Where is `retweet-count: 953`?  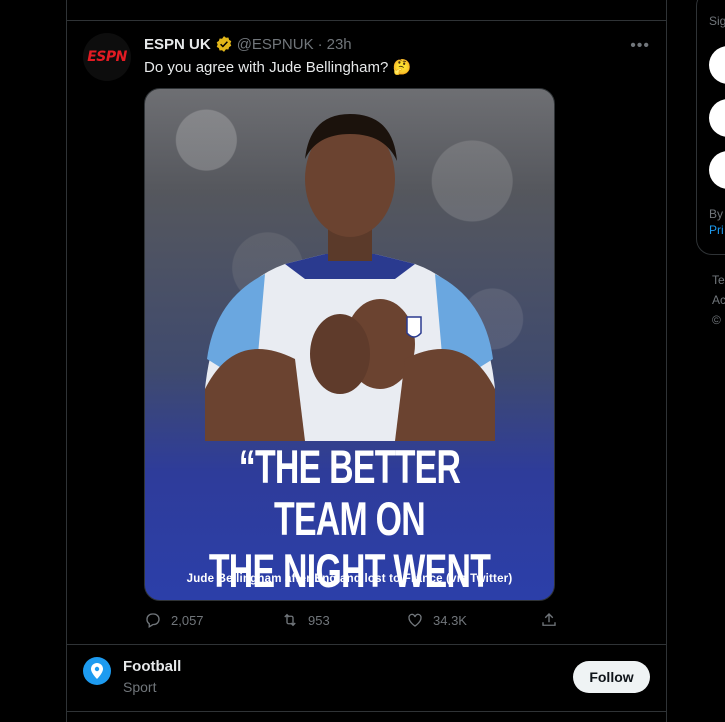
retweet-count: 953 is located at coordinates (319, 620).